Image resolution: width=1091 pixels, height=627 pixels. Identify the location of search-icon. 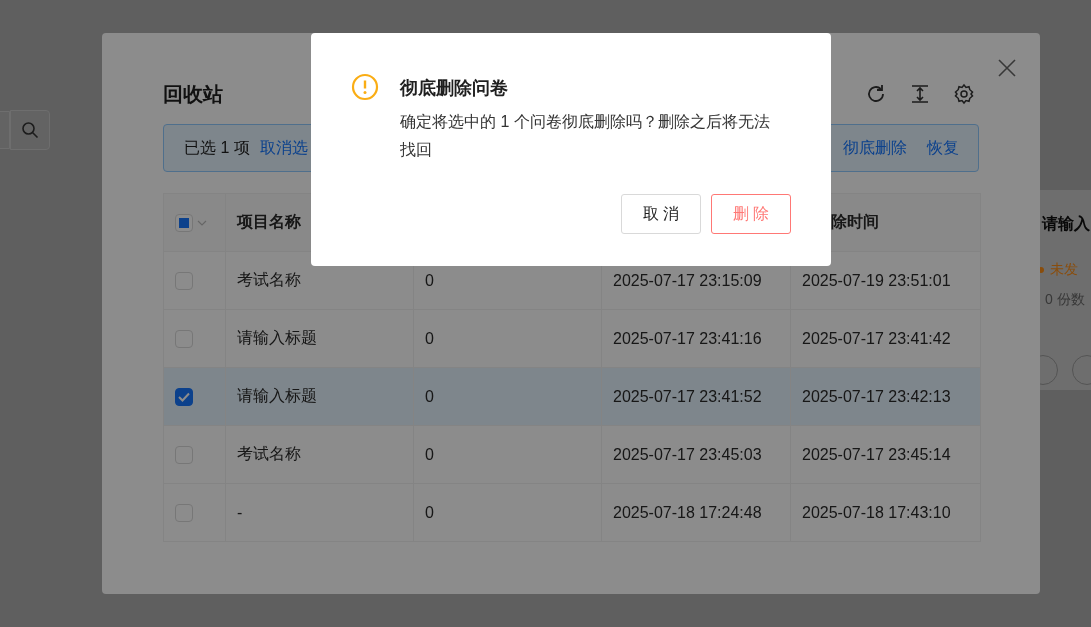
(30, 130).